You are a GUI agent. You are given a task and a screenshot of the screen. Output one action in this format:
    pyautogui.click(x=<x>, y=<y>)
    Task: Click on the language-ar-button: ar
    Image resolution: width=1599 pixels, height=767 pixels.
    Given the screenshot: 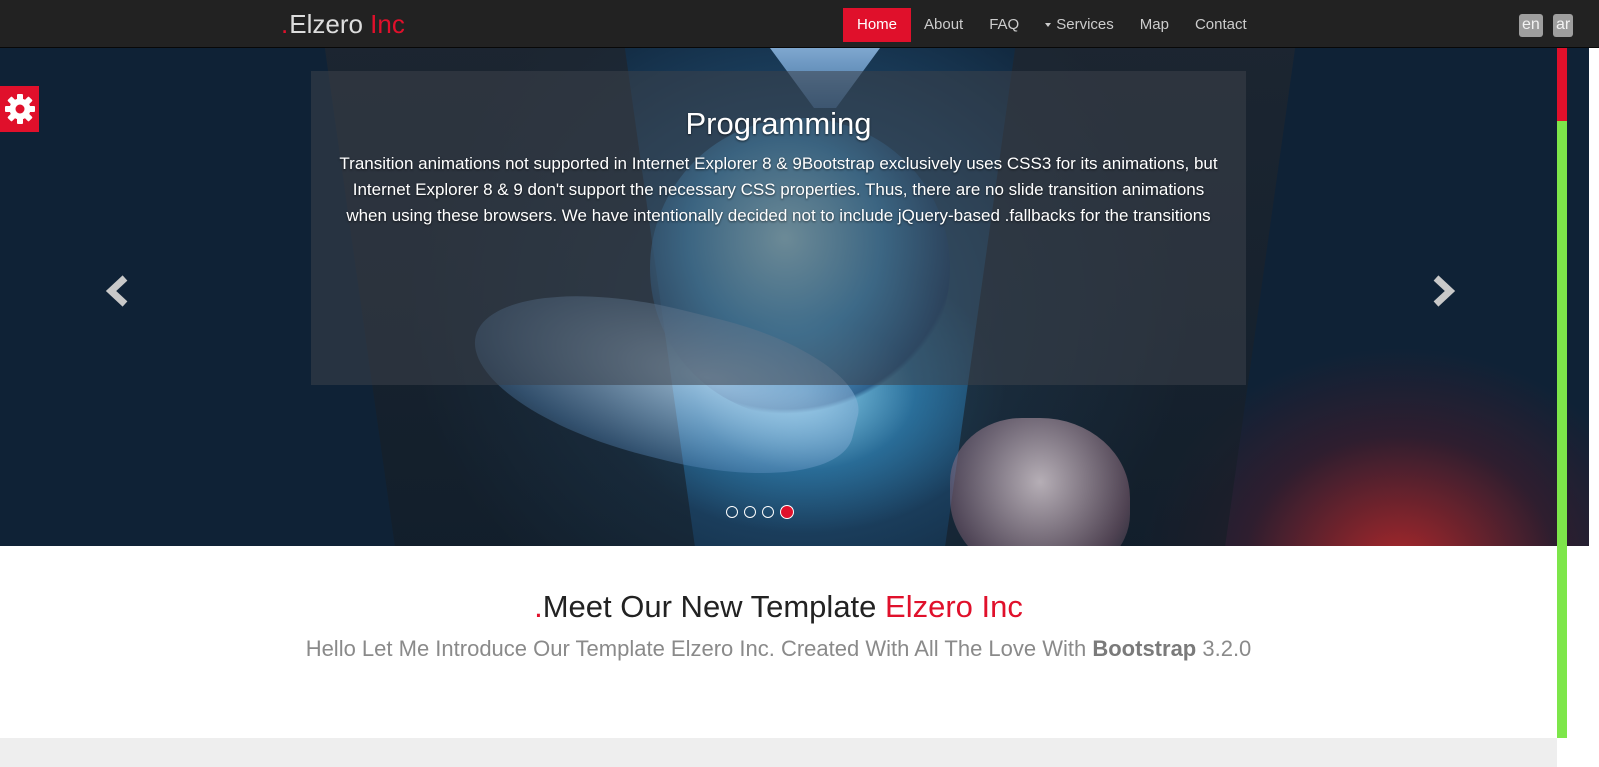 What is the action you would take?
    pyautogui.click(x=1563, y=25)
    